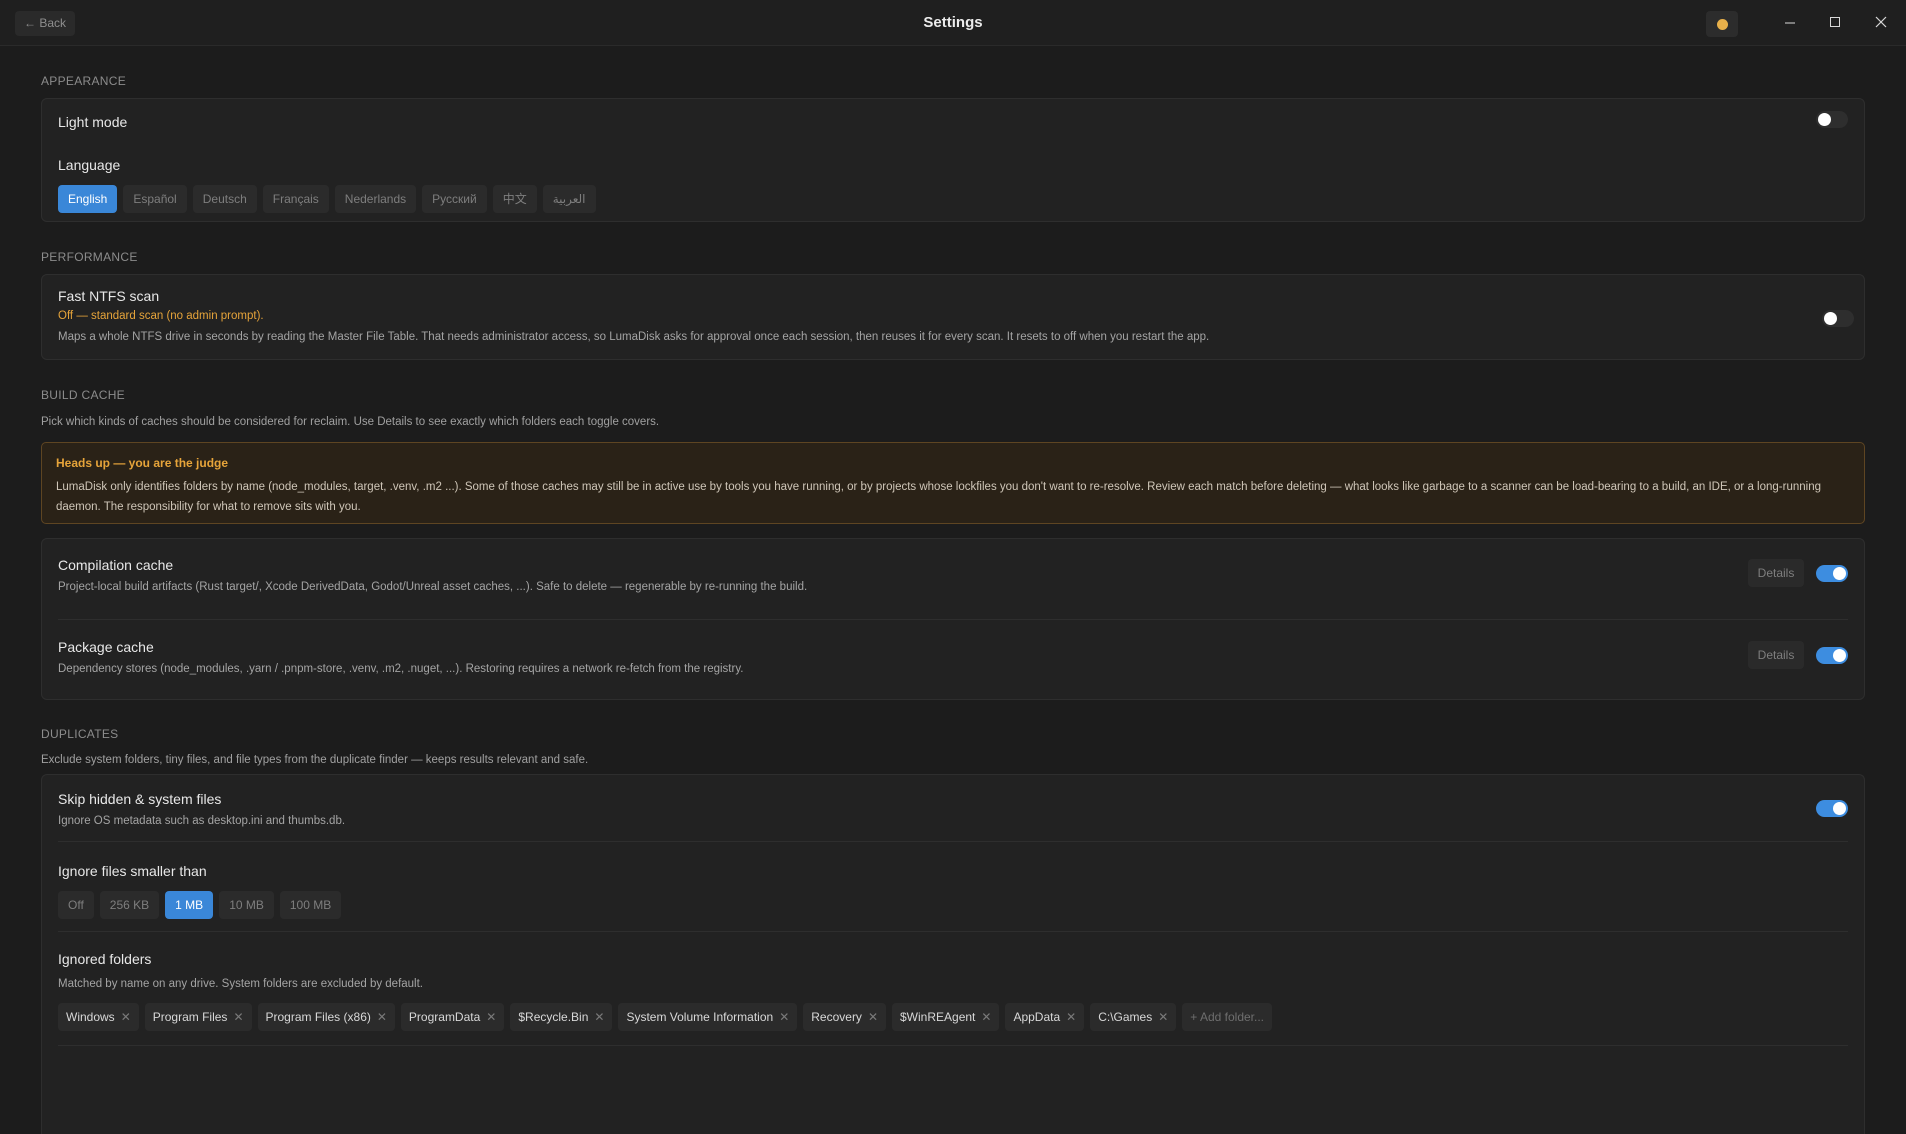 The height and width of the screenshot is (1134, 1906). Describe the element at coordinates (83, 395) in the screenshot. I see `build-cache-section-title: BUILD CACHE` at that location.